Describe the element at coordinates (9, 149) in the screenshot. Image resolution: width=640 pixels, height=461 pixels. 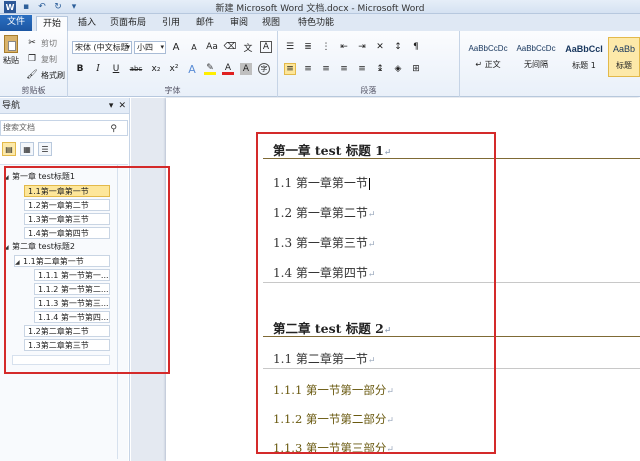
I see `headings-view-icon: ▤` at that location.